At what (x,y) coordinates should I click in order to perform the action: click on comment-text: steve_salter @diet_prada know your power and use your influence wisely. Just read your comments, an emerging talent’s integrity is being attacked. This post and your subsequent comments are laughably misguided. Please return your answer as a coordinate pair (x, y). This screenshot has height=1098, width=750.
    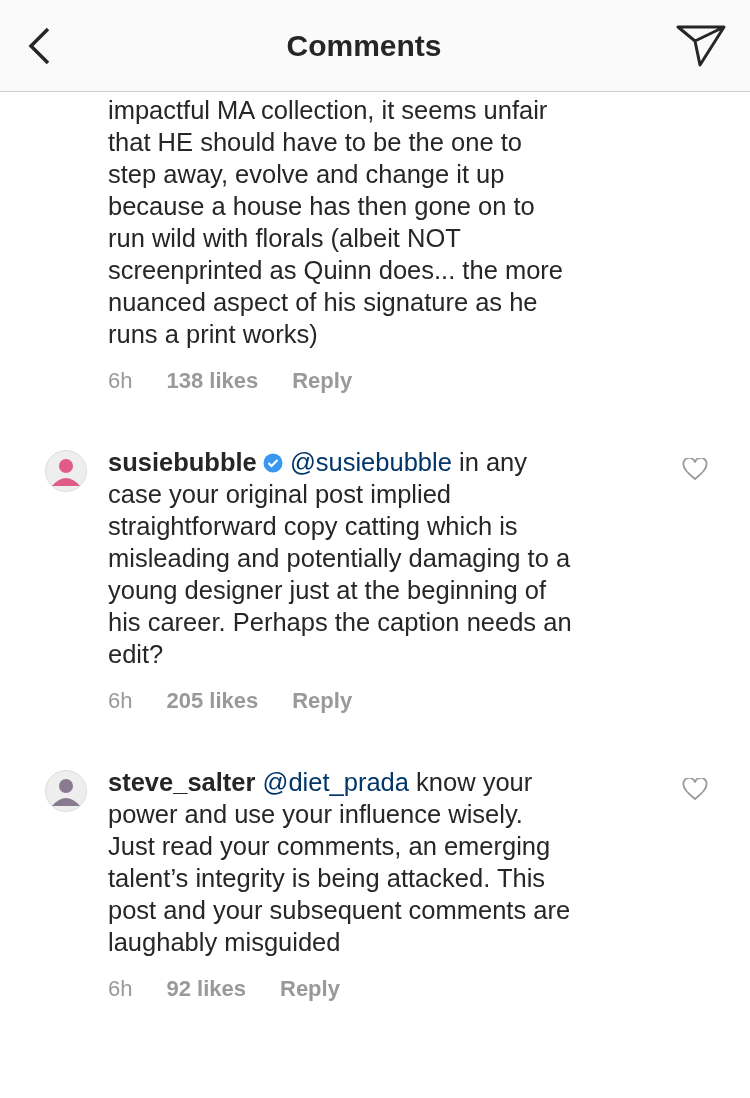
    Looking at the image, I should click on (340, 862).